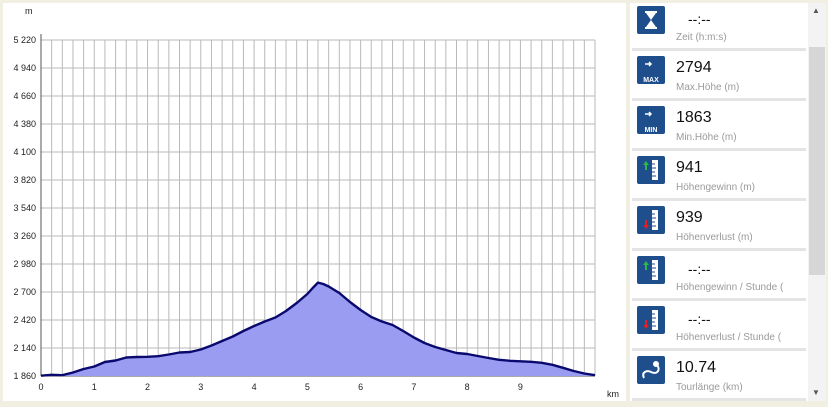 This screenshot has width=828, height=407. I want to click on y-tick-label: 2 420, so click(24, 320).